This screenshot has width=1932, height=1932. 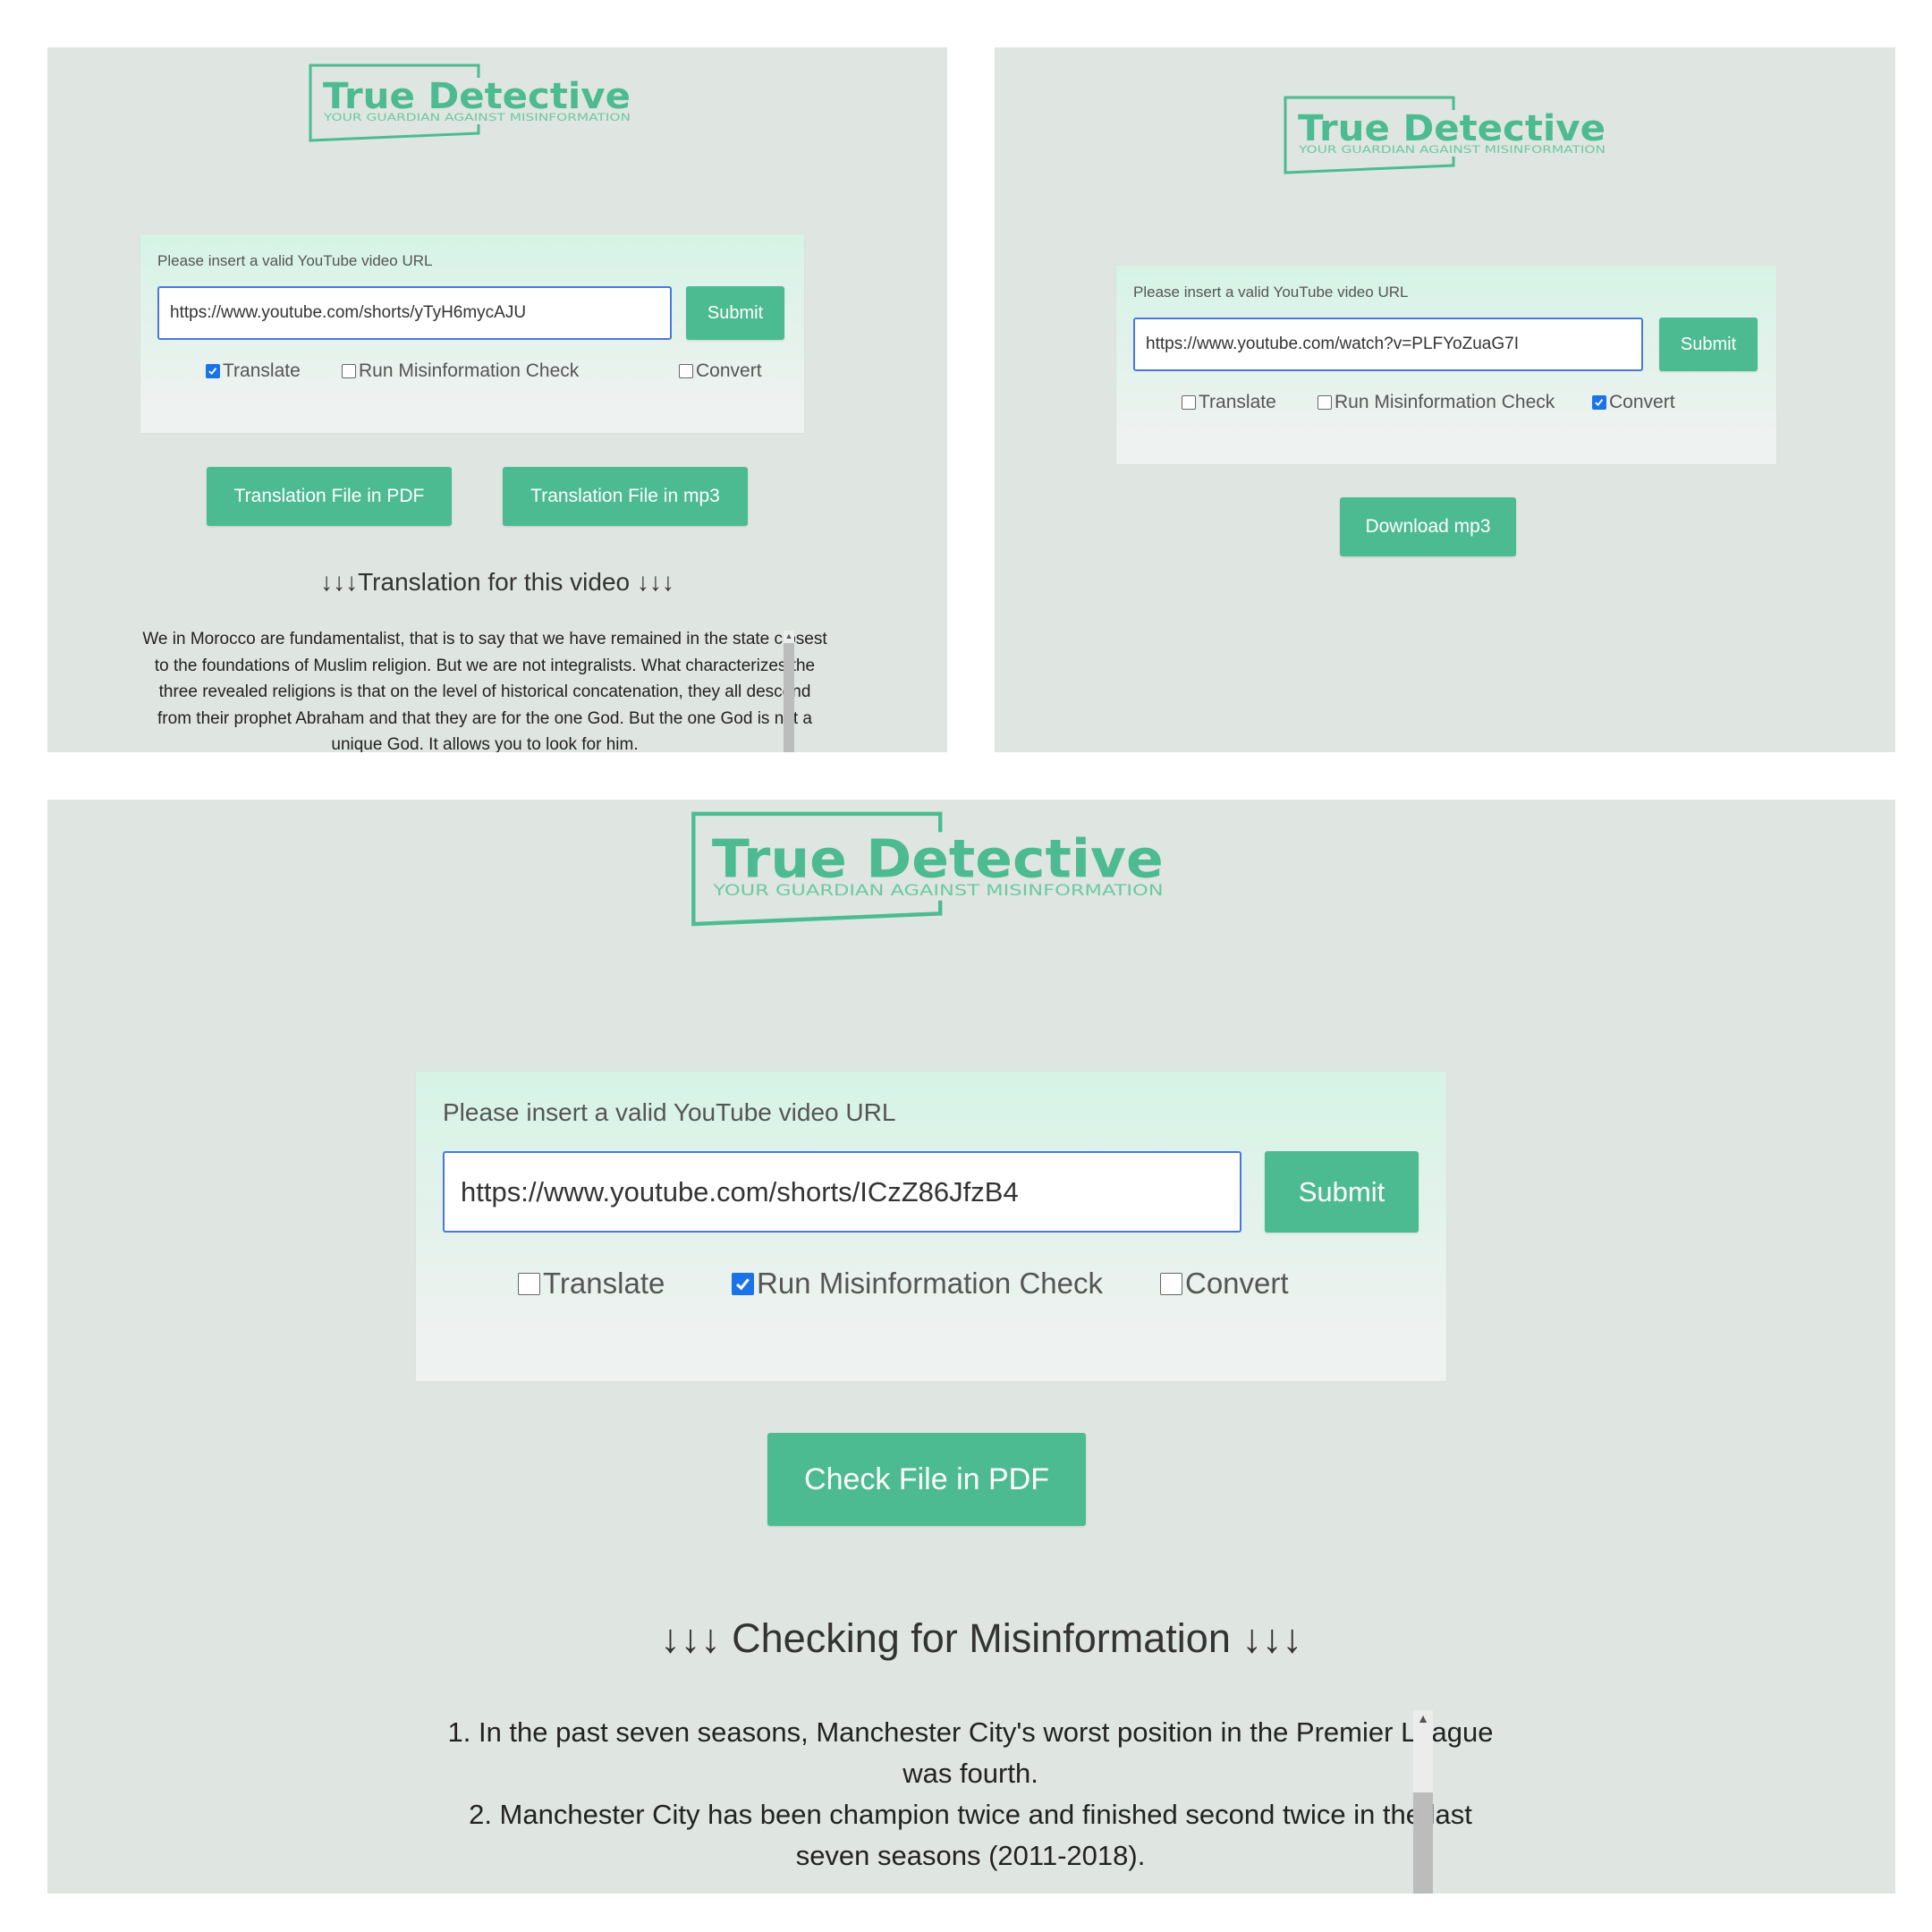 I want to click on download-mp3-button: Download mp3, so click(x=1428, y=526).